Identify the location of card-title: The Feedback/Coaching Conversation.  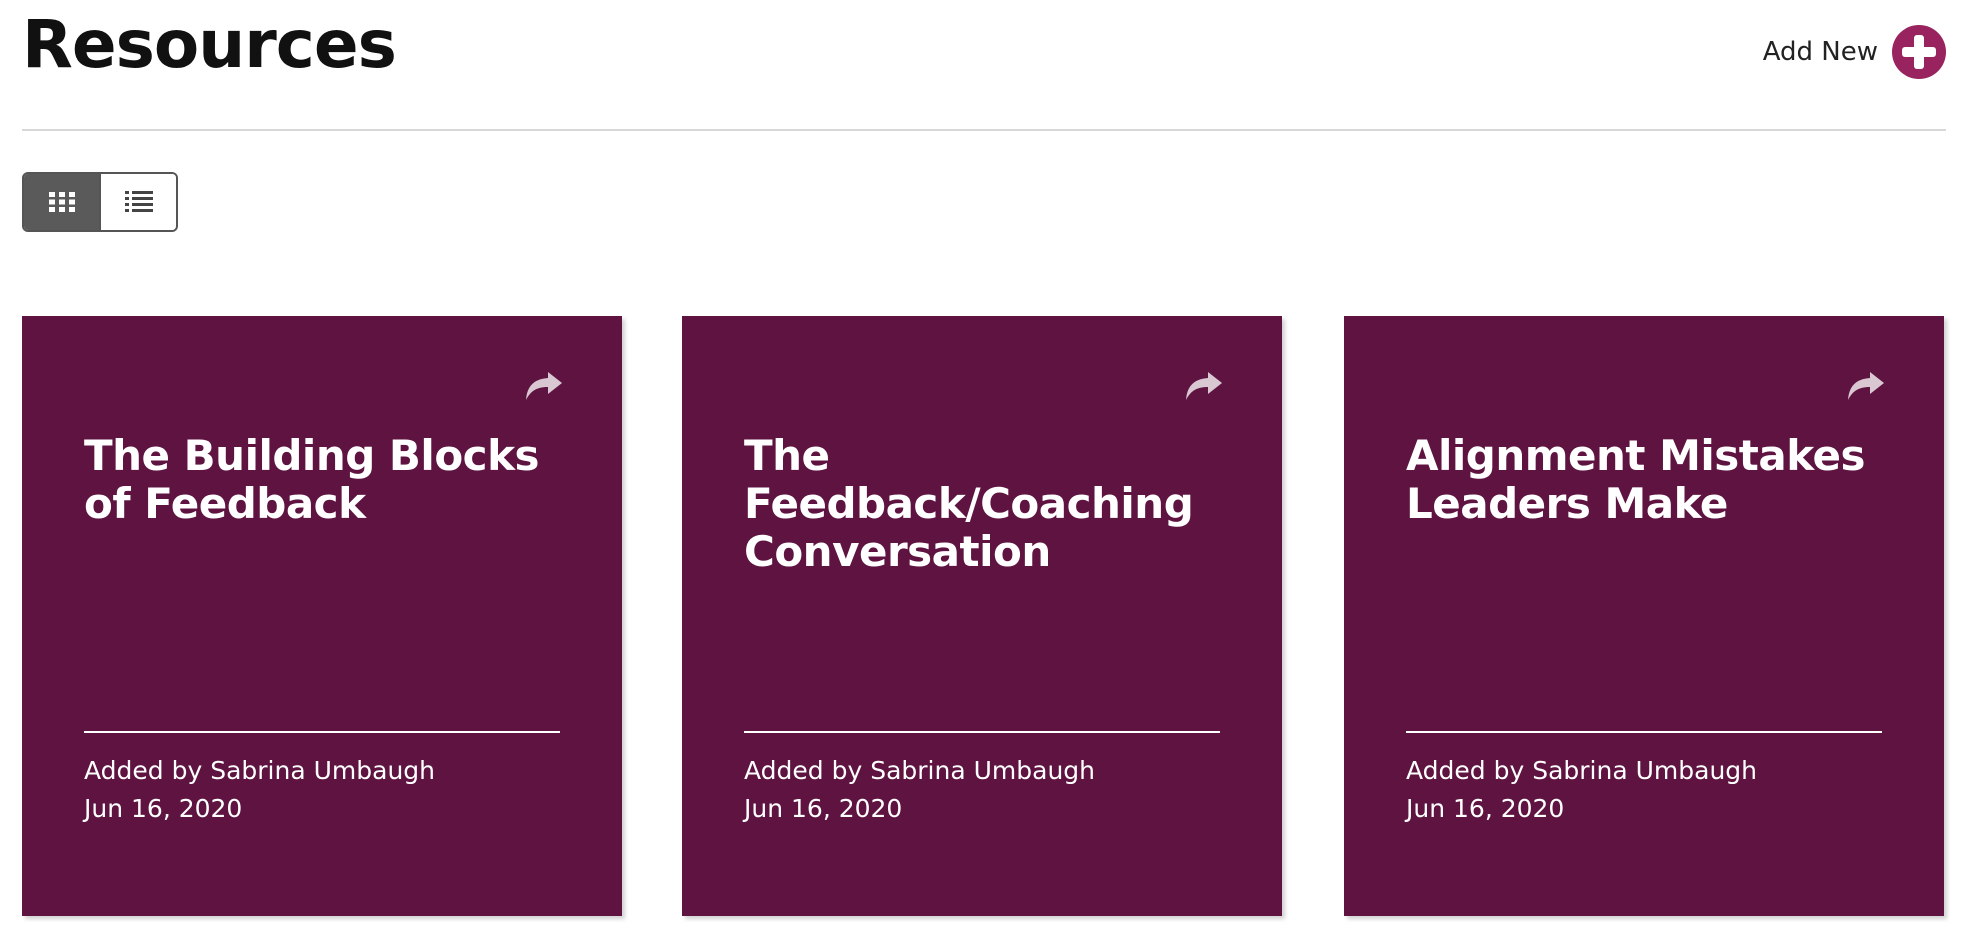
(969, 503).